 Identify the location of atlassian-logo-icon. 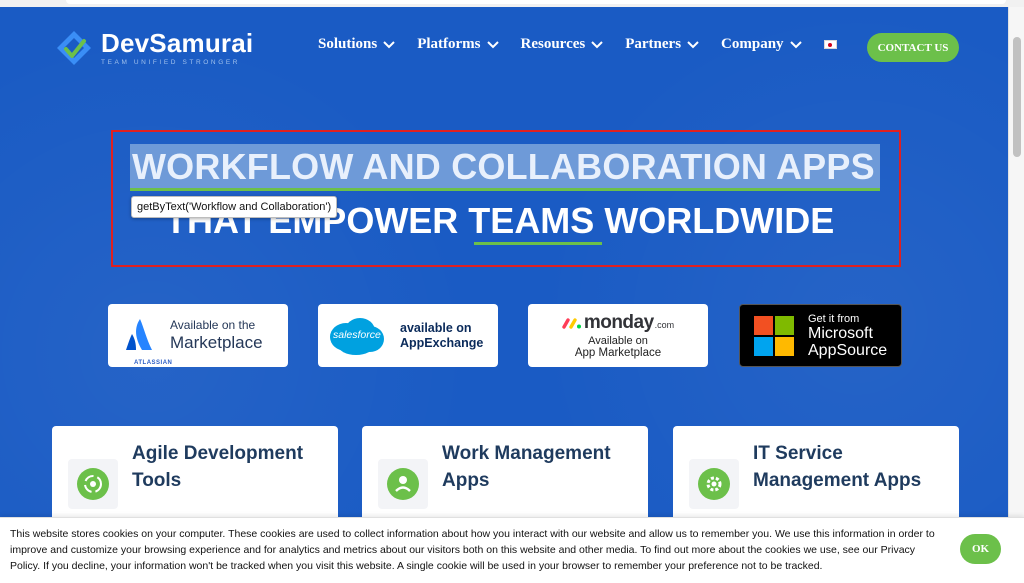
(139, 334).